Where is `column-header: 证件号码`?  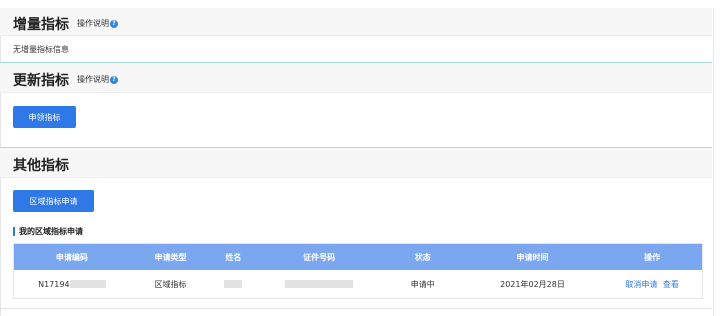
column-header: 证件号码 is located at coordinates (319, 257).